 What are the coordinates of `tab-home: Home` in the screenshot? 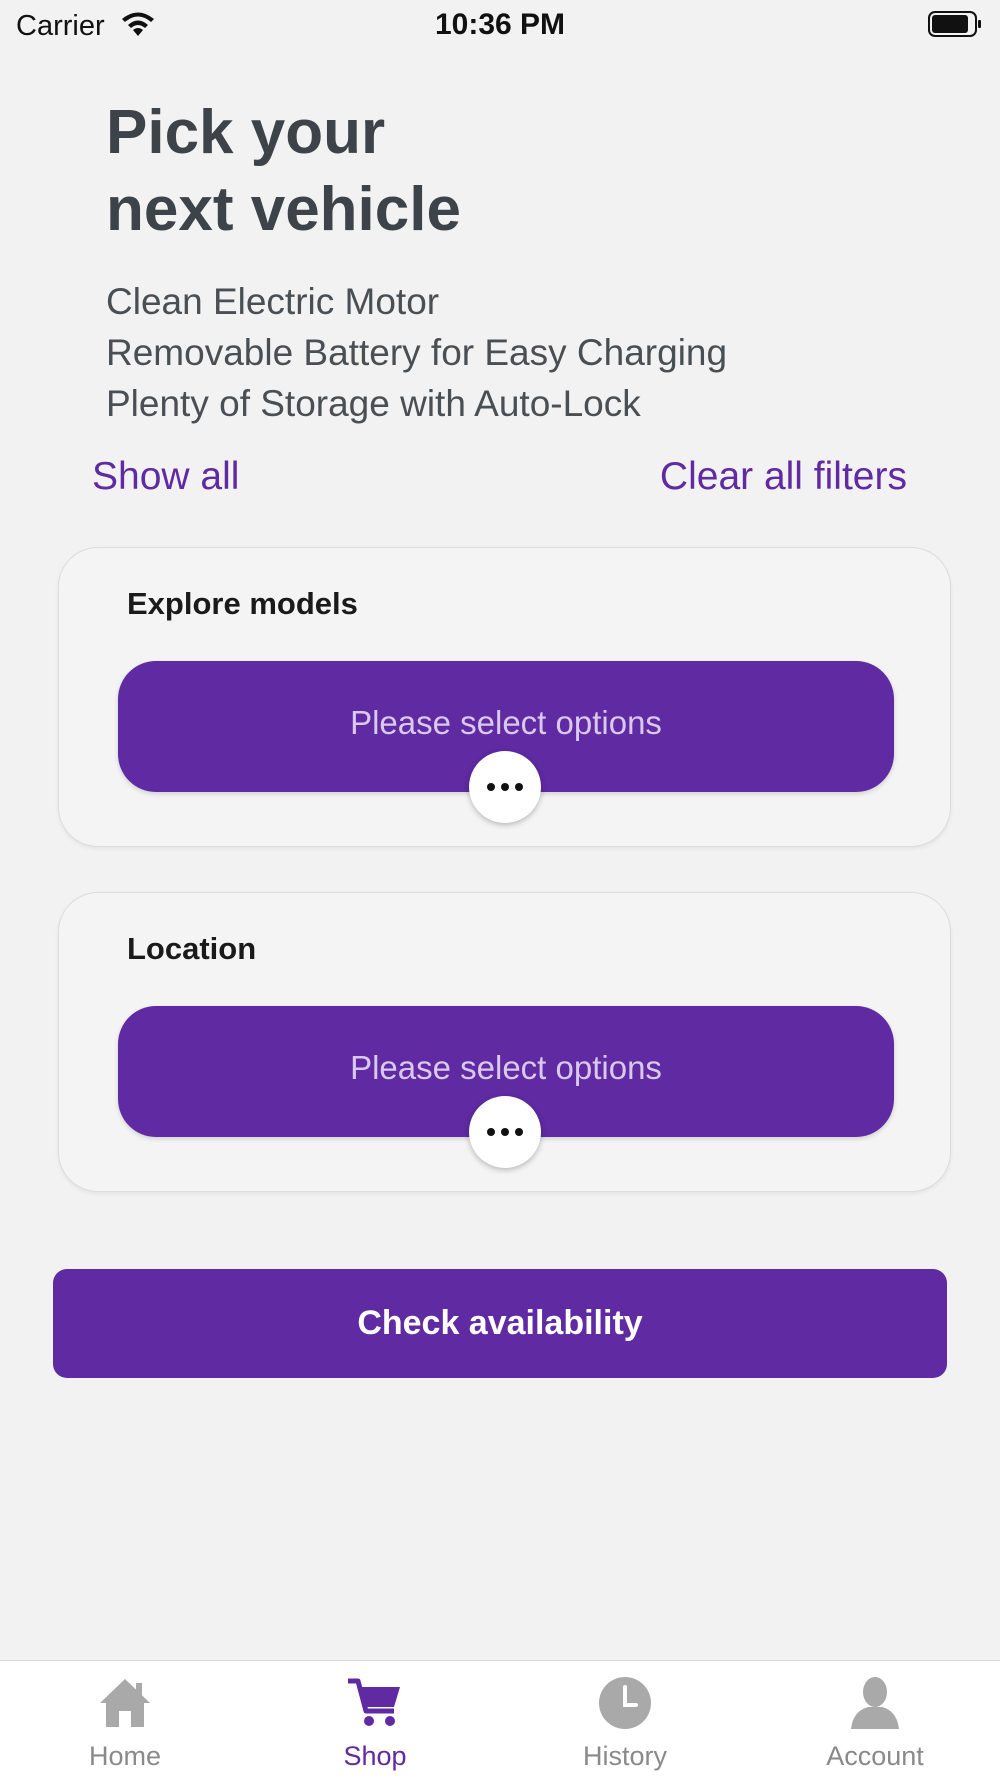 It's located at (125, 1719).